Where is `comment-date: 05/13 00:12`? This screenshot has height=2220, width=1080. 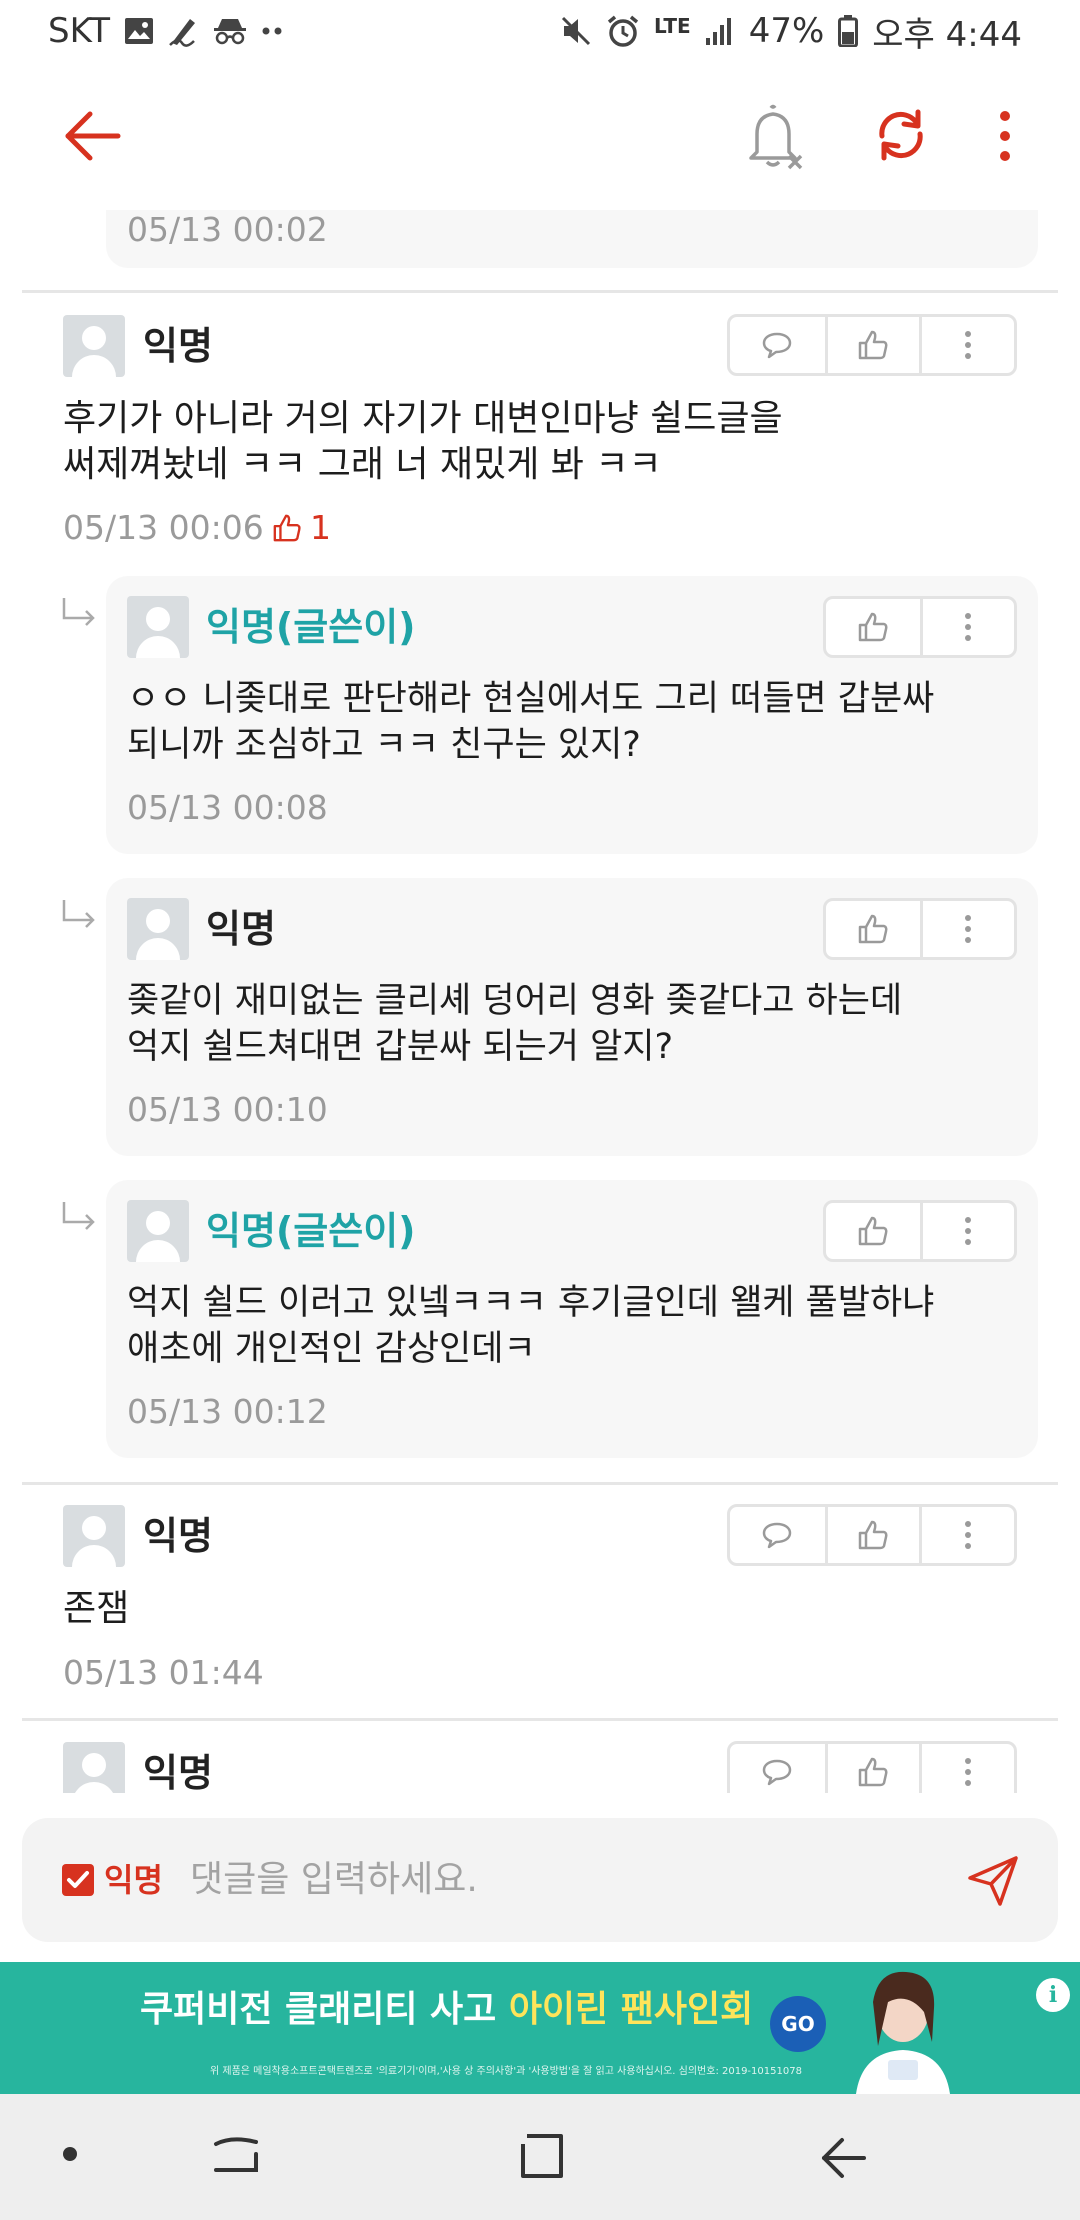 comment-date: 05/13 00:12 is located at coordinates (227, 1411).